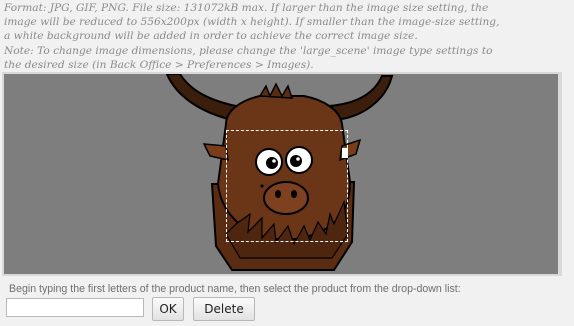 This screenshot has width=574, height=326. I want to click on delete-button: Delete, so click(224, 309).